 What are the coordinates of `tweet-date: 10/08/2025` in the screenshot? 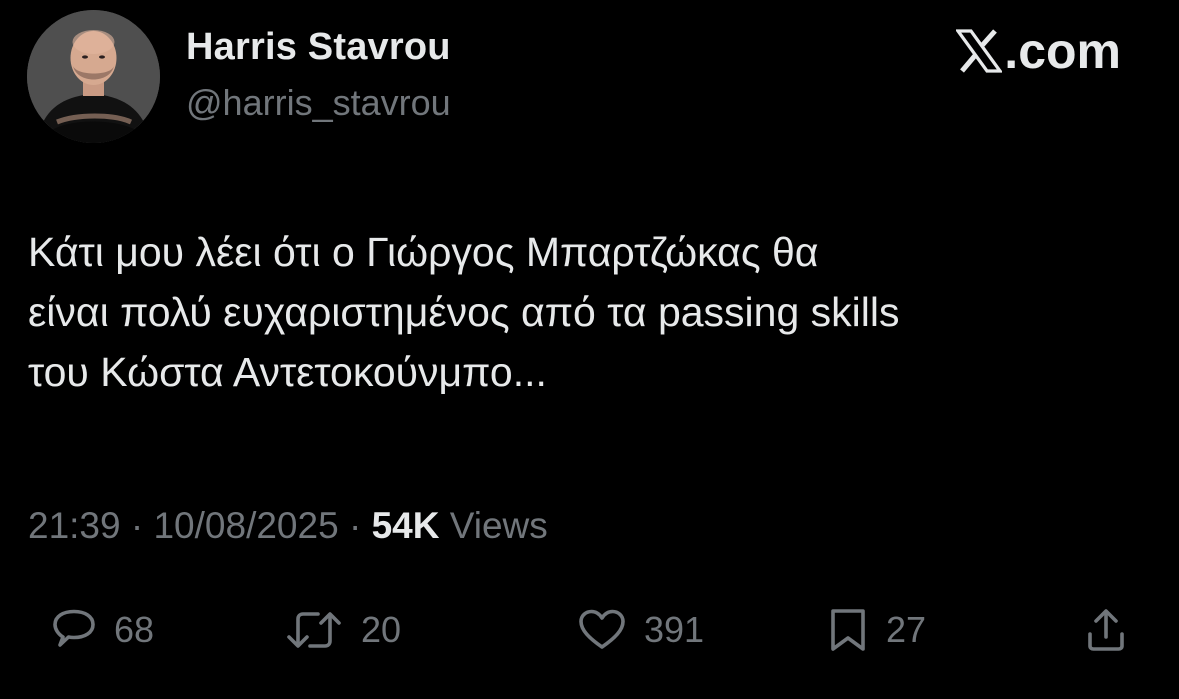 It's located at (245, 525).